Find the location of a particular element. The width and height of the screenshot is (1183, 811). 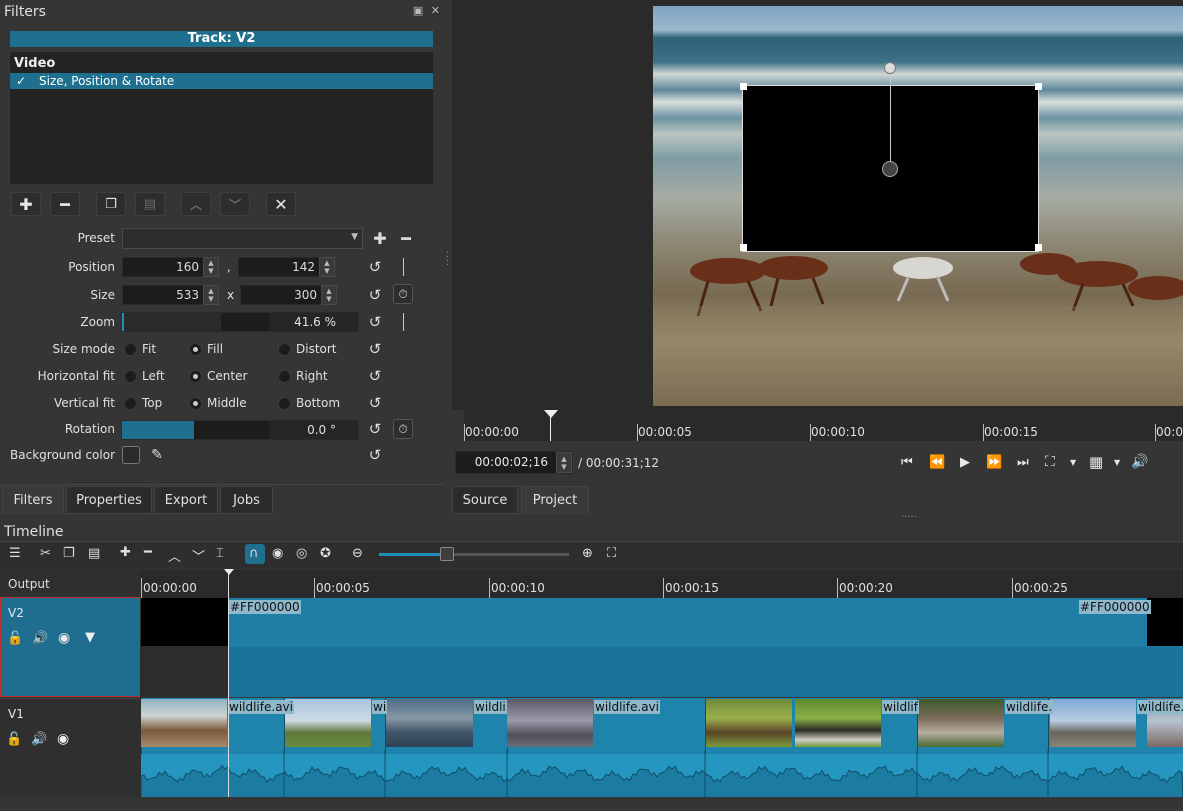

player-playhead is located at coordinates (550, 427).